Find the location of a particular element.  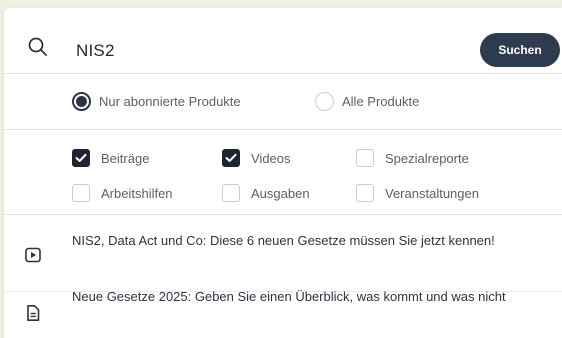

checkbox-arbeitshilfen: Arbeitshilfen is located at coordinates (122, 193).